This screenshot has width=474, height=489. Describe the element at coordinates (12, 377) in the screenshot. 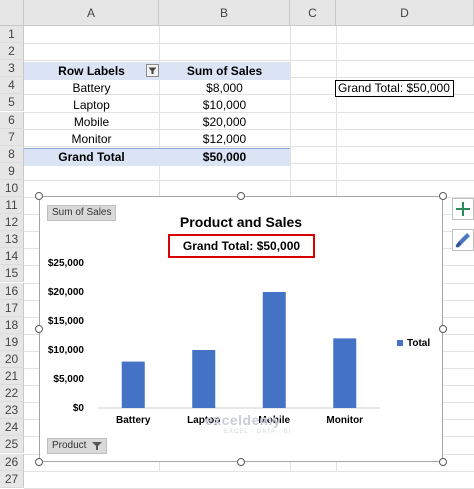

I see `row-header-21: 21` at that location.